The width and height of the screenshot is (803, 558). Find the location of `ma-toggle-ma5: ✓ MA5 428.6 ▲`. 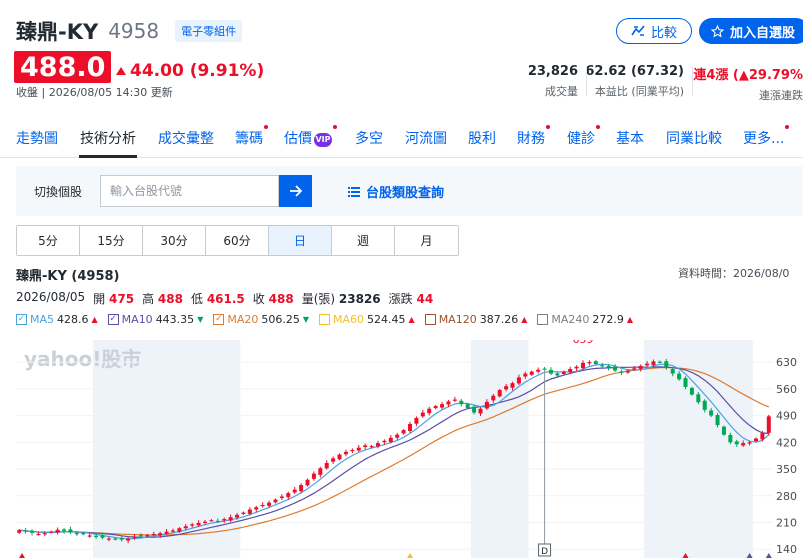

ma-toggle-ma5: ✓ MA5 428.6 ▲ is located at coordinates (57, 319).